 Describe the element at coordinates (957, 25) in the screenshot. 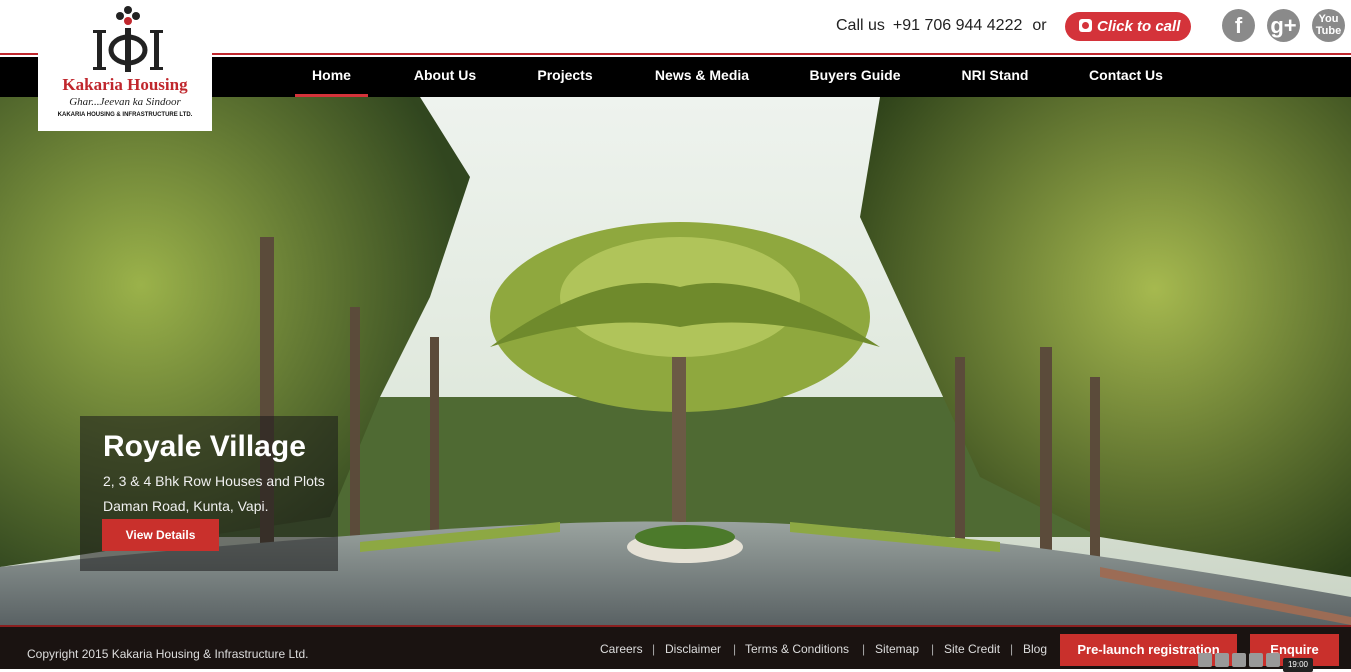

I see `phone-number: +91 706 944 4222` at that location.